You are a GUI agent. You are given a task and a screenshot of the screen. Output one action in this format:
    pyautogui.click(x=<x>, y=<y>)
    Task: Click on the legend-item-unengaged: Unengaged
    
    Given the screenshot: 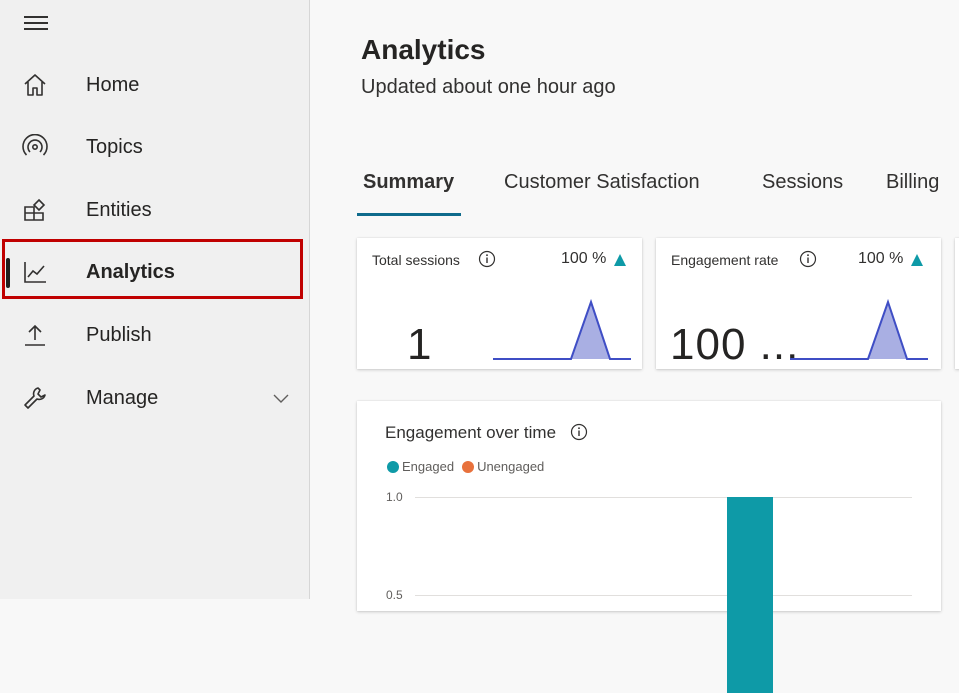 What is the action you would take?
    pyautogui.click(x=503, y=466)
    